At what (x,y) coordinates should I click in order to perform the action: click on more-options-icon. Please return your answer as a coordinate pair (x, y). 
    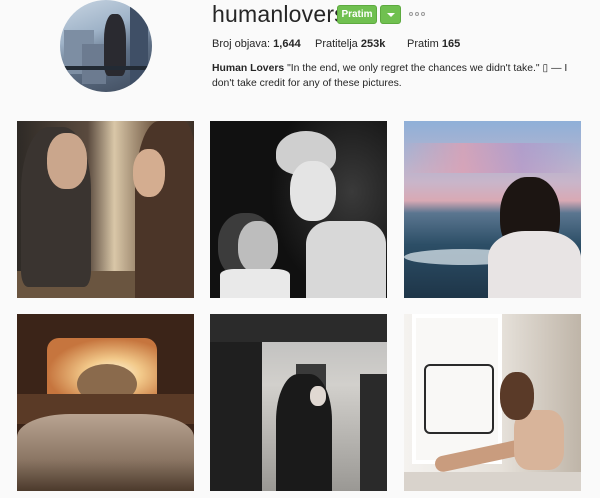
    Looking at the image, I should click on (417, 14).